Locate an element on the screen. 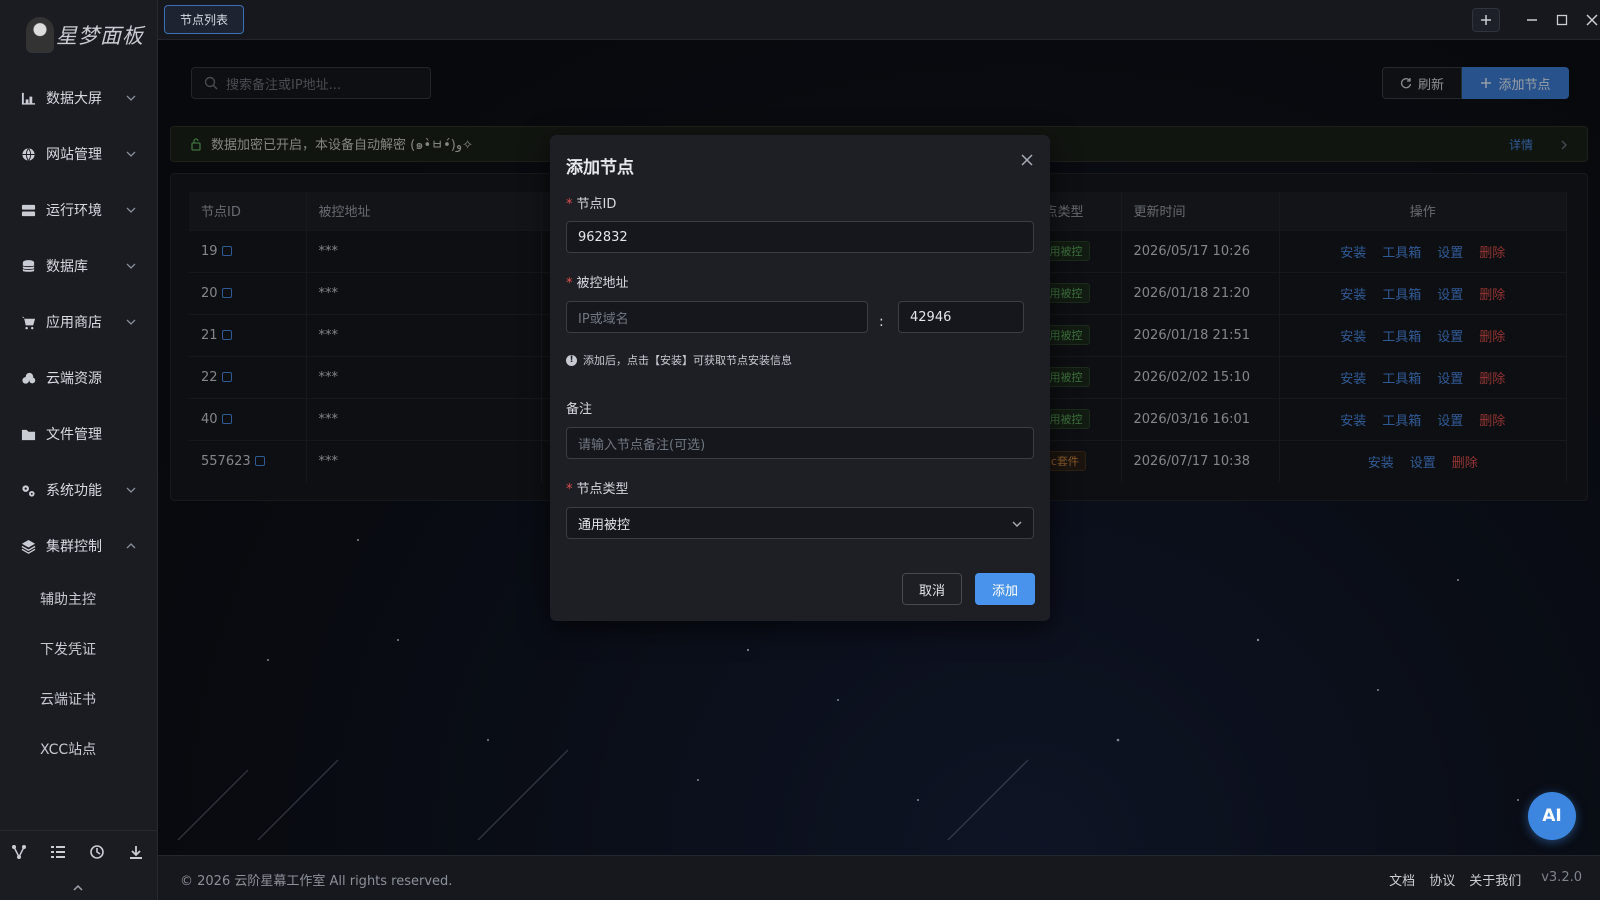 The image size is (1600, 900). maximize-icon is located at coordinates (1562, 20).